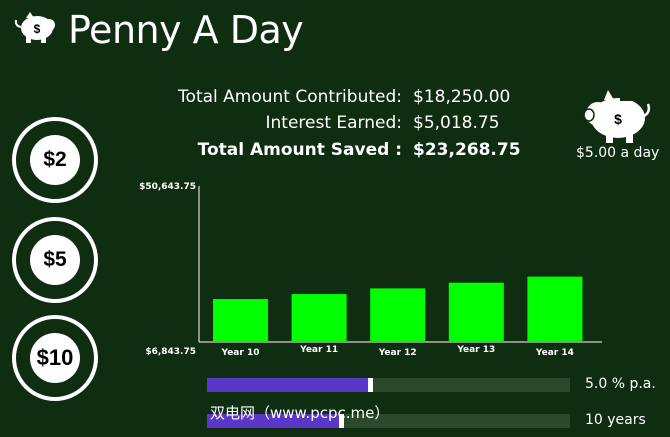 The image size is (670, 437). Describe the element at coordinates (554, 353) in the screenshot. I see `x-tick-label: Year 14` at that location.